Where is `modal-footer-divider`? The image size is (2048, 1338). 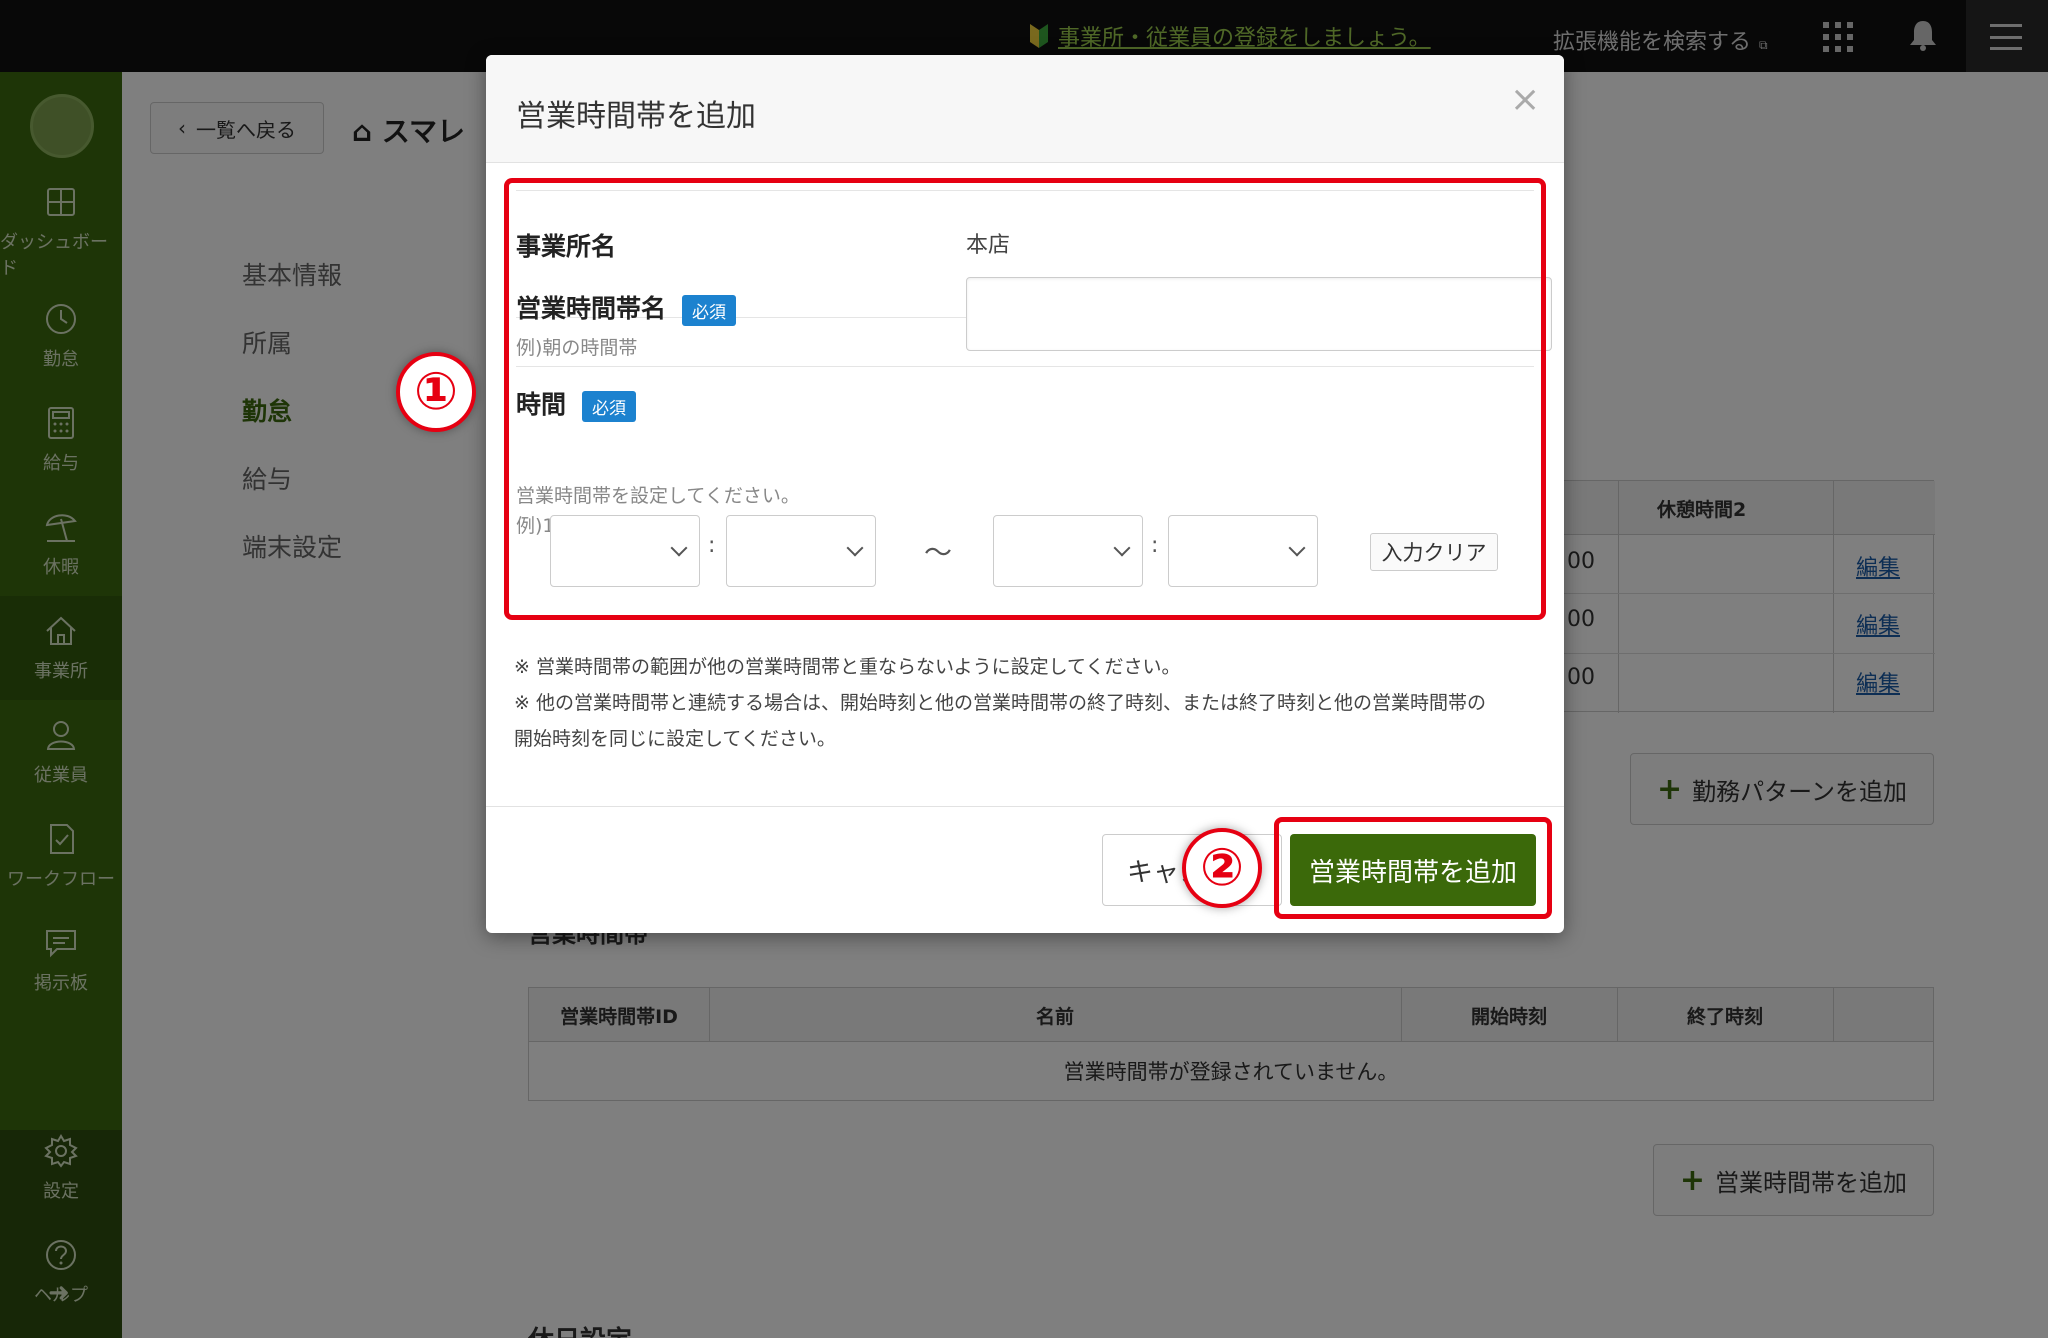
modal-footer-divider is located at coordinates (1025, 806).